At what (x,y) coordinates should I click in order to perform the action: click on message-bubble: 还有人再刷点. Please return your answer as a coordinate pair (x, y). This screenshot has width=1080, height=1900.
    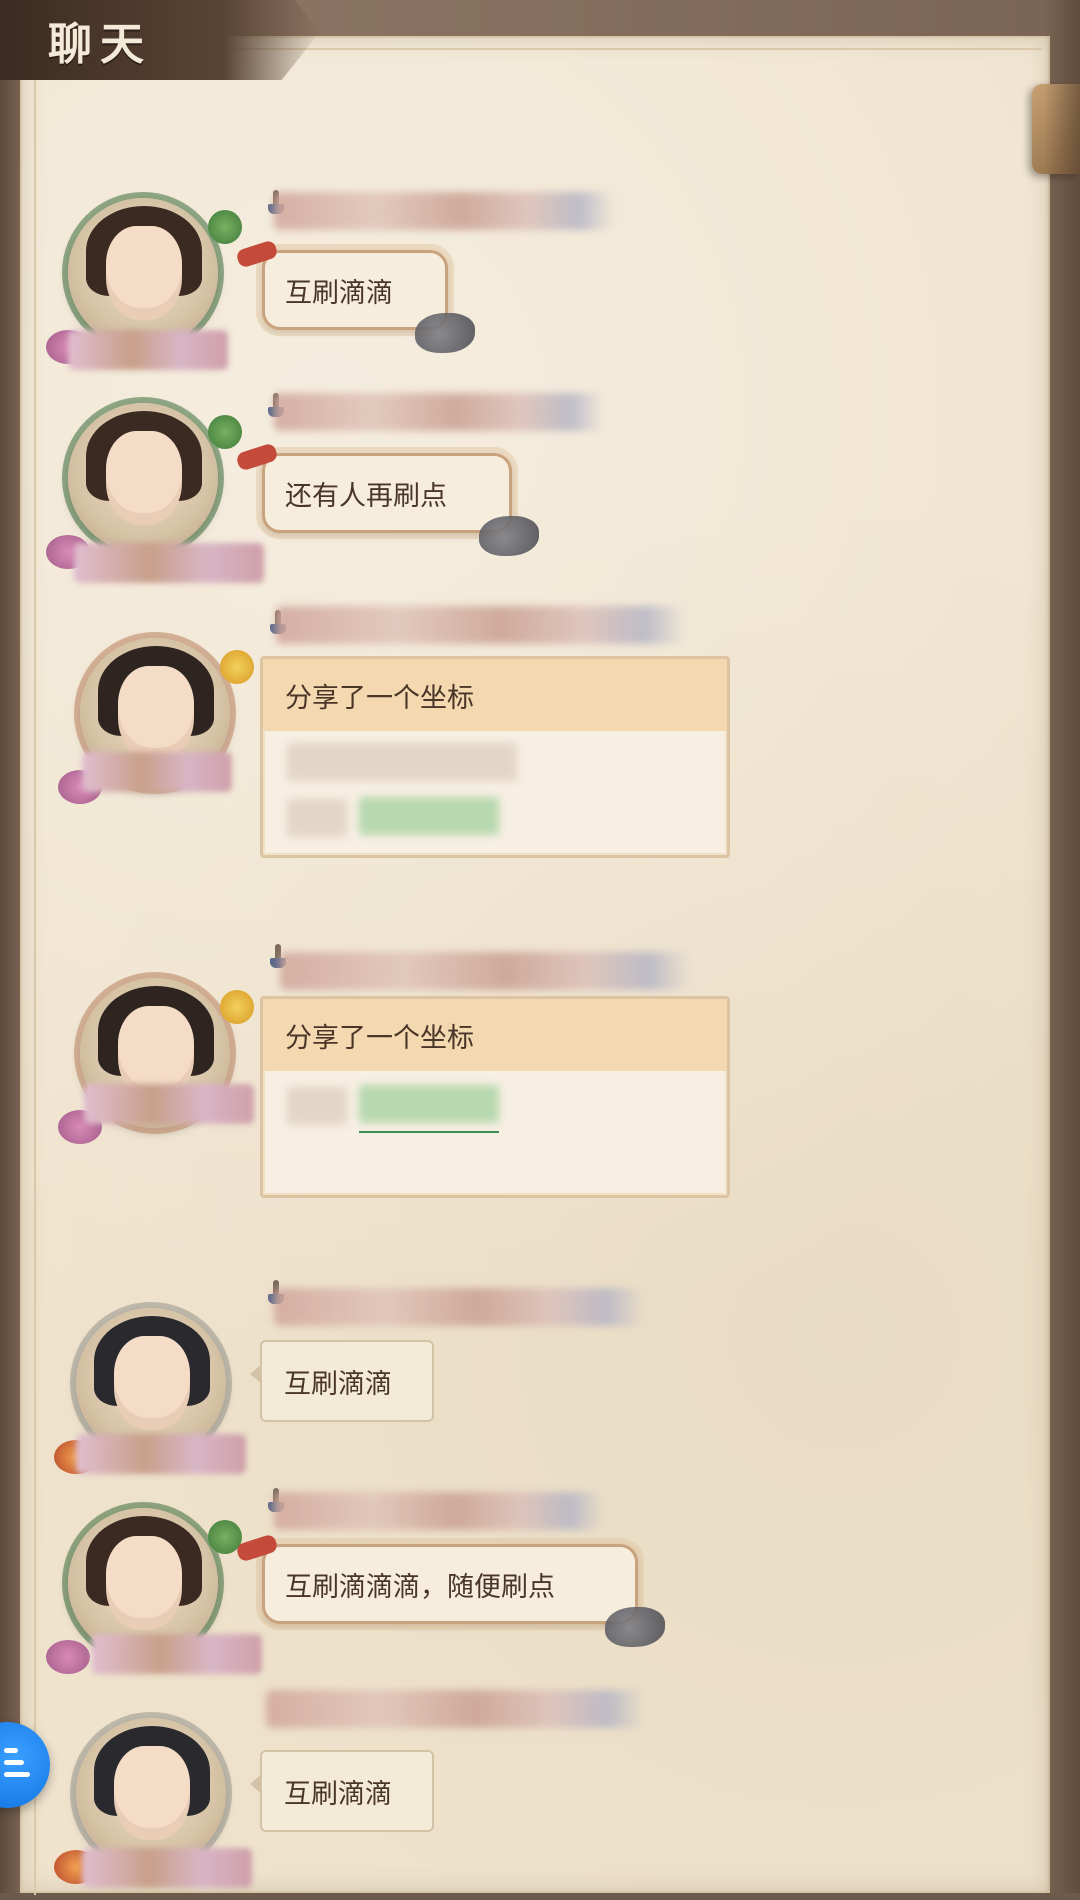
    Looking at the image, I should click on (387, 499).